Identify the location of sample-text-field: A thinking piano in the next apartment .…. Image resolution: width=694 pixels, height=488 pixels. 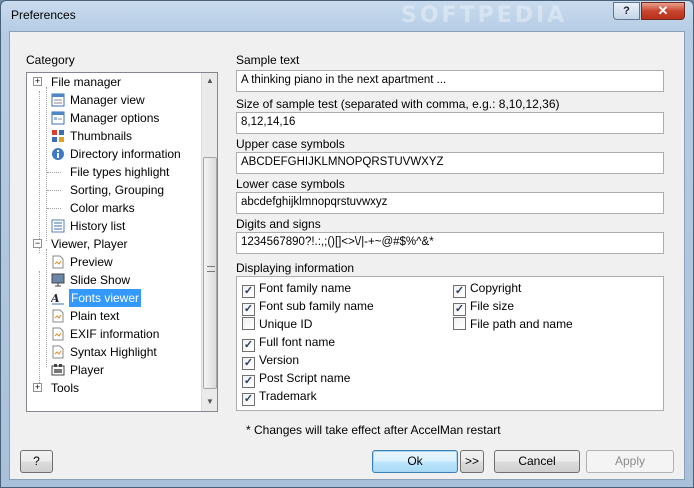
(450, 81).